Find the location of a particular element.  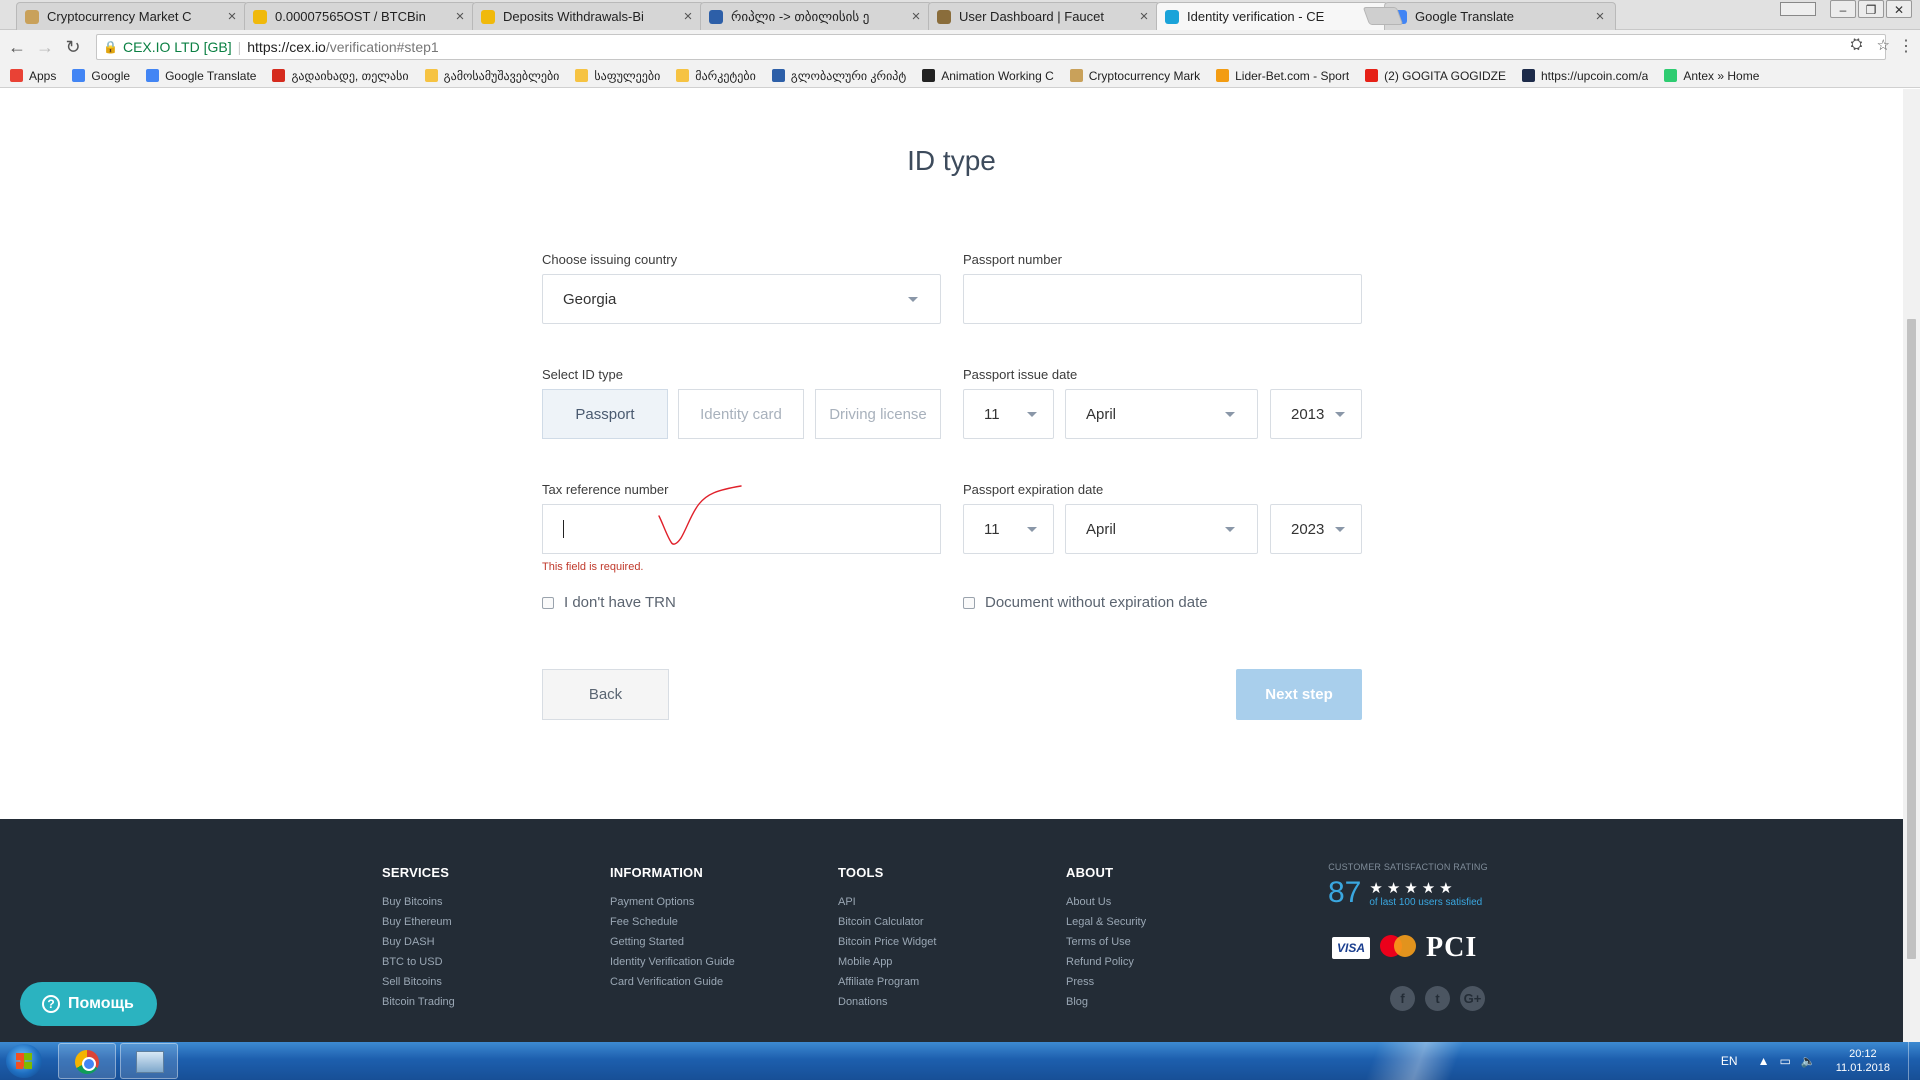

profile-badge is located at coordinates (1798, 9).